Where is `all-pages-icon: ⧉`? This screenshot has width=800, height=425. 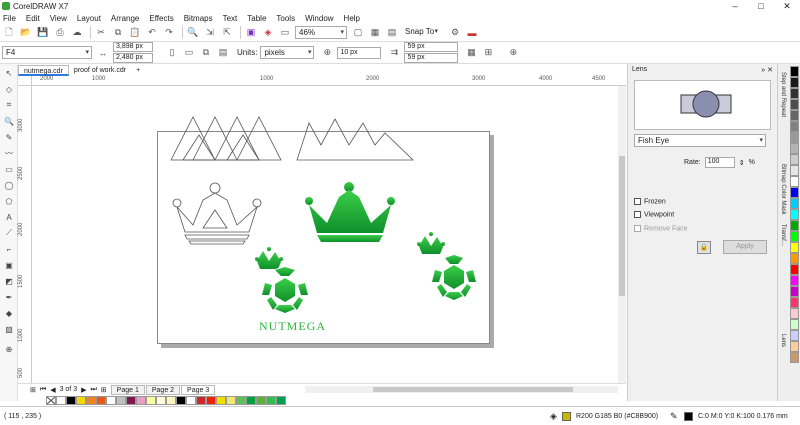
all-pages-icon: ⧉ is located at coordinates (206, 53).